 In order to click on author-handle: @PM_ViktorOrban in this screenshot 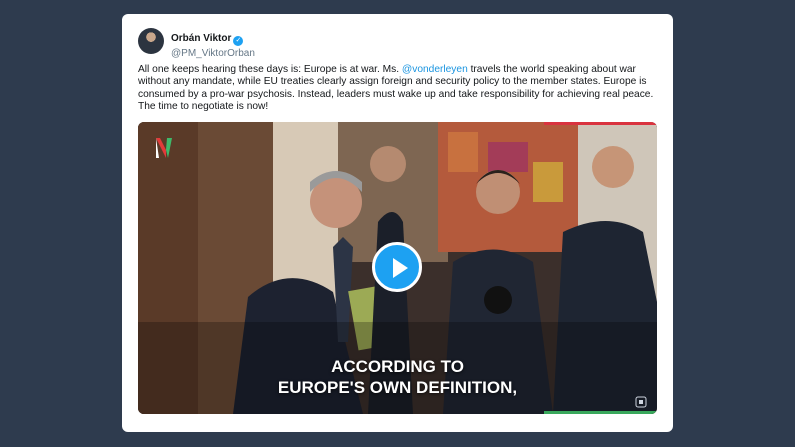, I will do `click(213, 53)`.